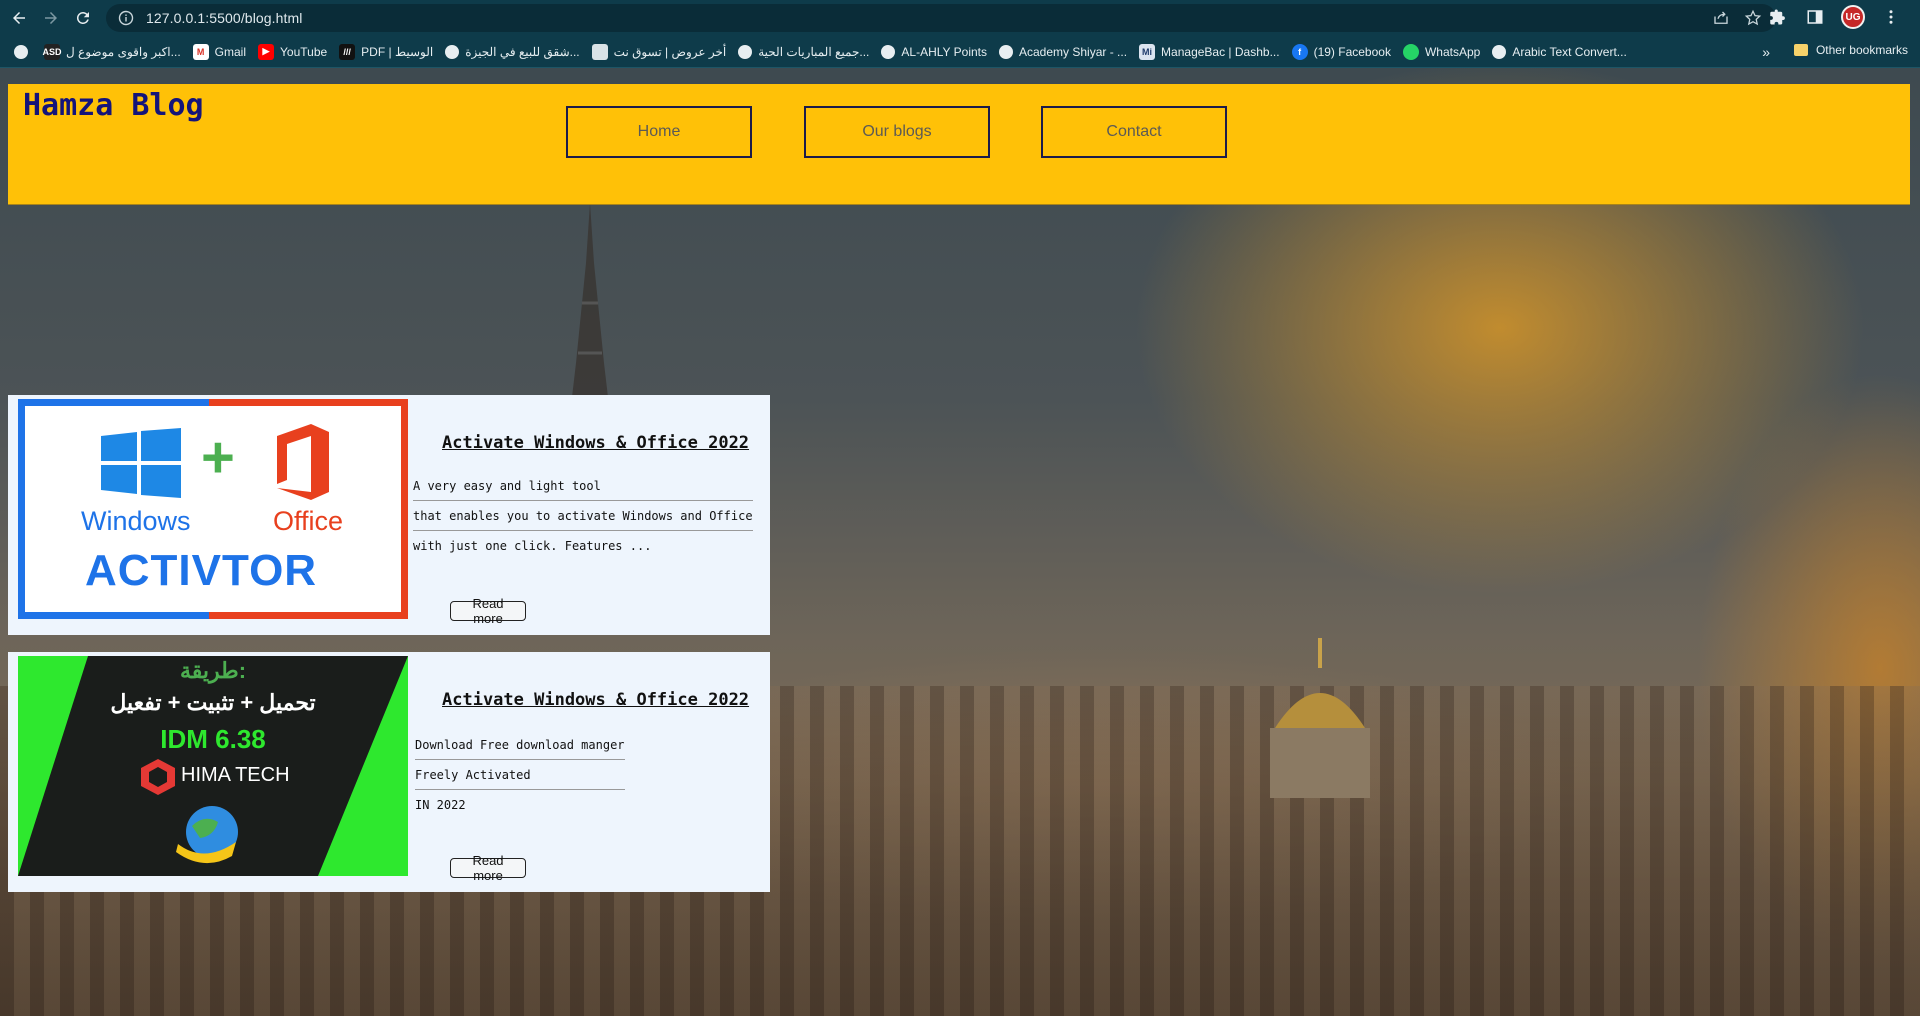  I want to click on youtube-icon: ▶, so click(266, 51).